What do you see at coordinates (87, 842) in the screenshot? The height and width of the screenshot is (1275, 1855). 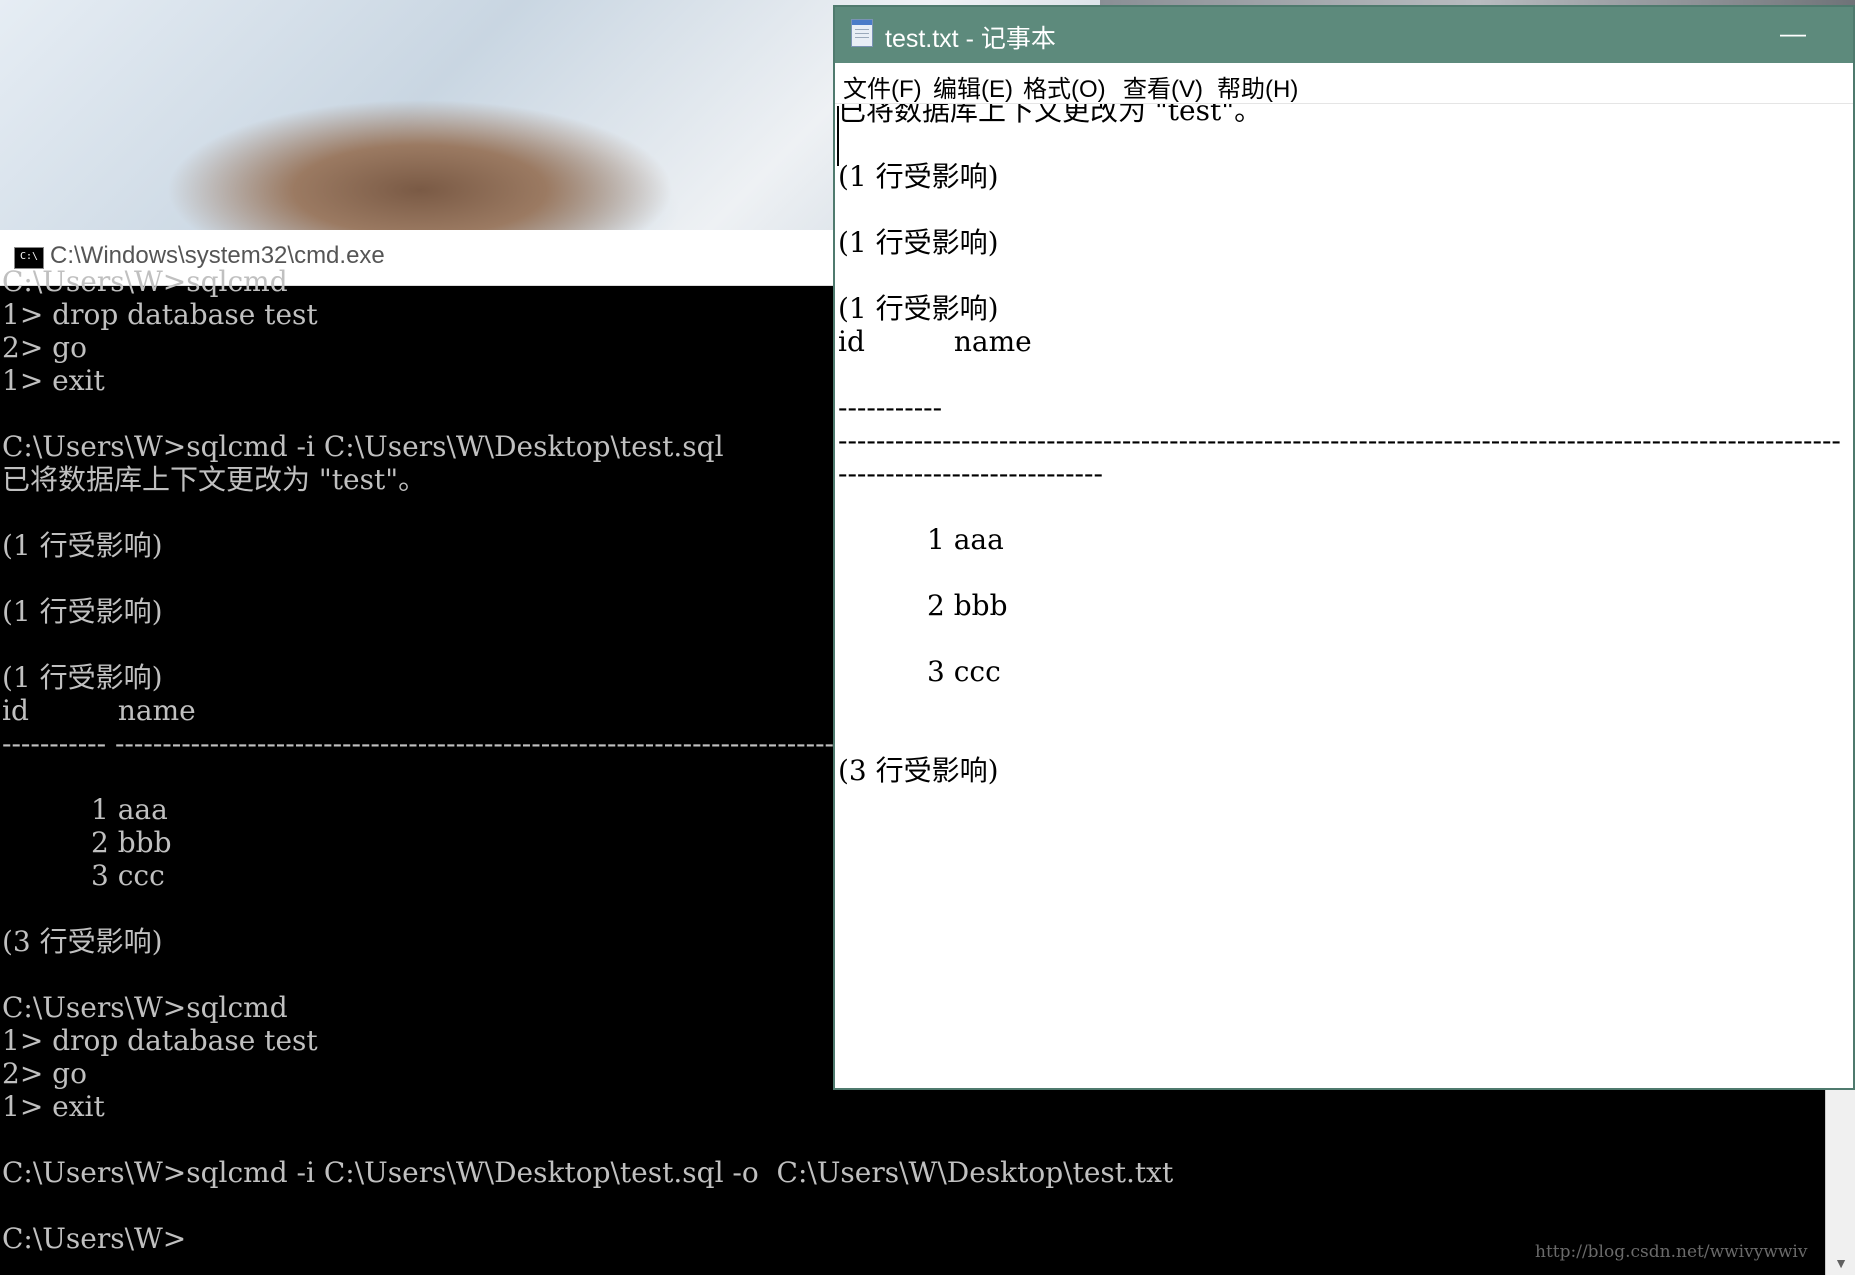 I see `console-line: 2 bbb` at bounding box center [87, 842].